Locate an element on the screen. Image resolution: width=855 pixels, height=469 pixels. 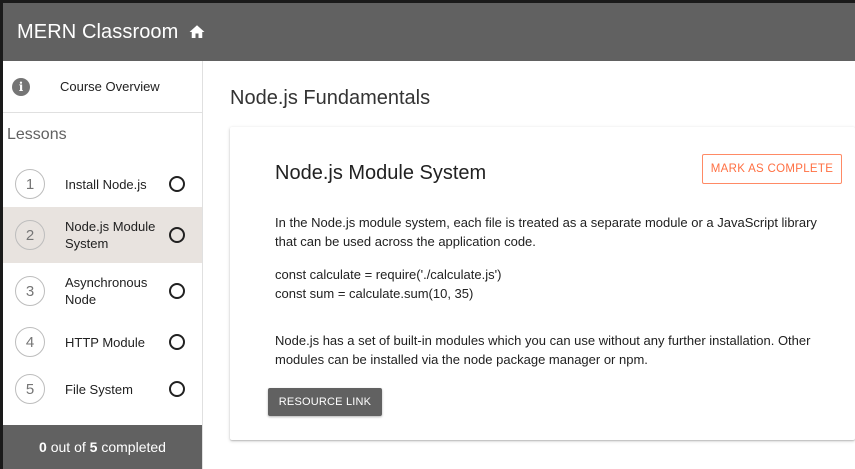
lesson-number-avatar: 1 is located at coordinates (30, 184).